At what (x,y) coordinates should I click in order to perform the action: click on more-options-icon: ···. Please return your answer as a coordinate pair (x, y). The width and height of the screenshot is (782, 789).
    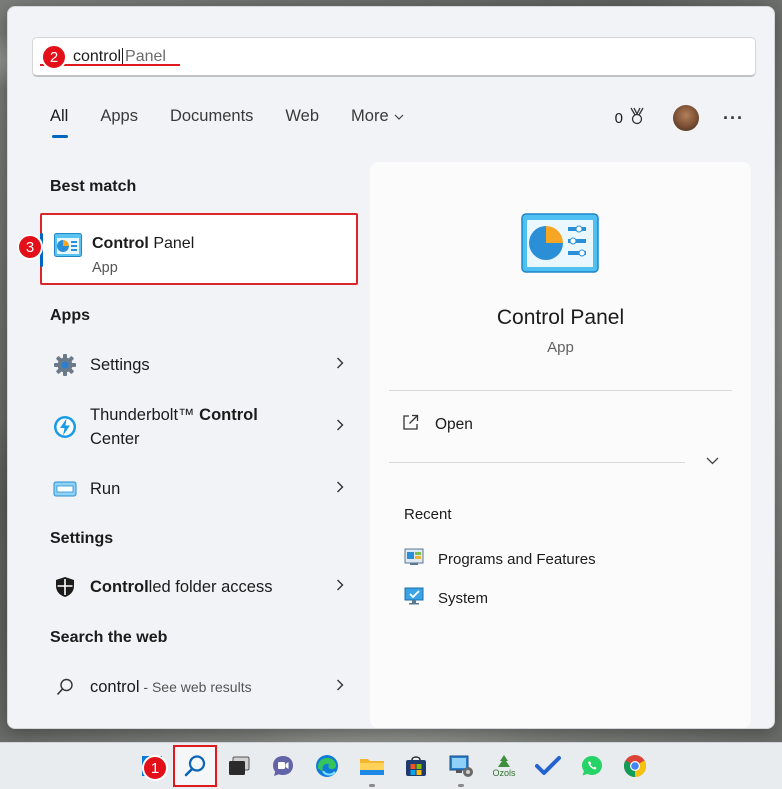
    Looking at the image, I should click on (733, 118).